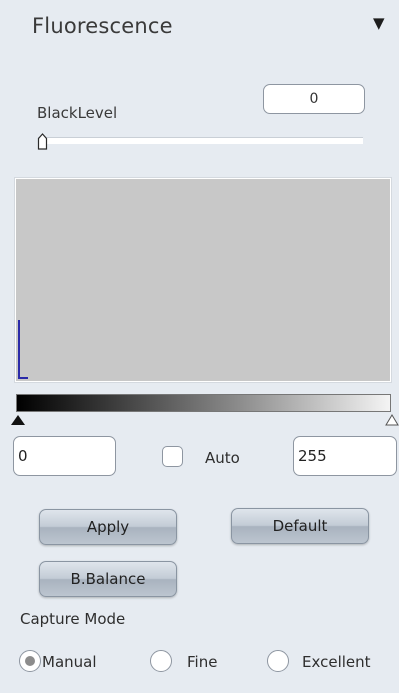  What do you see at coordinates (23, 378) in the screenshot?
I see `histogram-baseline` at bounding box center [23, 378].